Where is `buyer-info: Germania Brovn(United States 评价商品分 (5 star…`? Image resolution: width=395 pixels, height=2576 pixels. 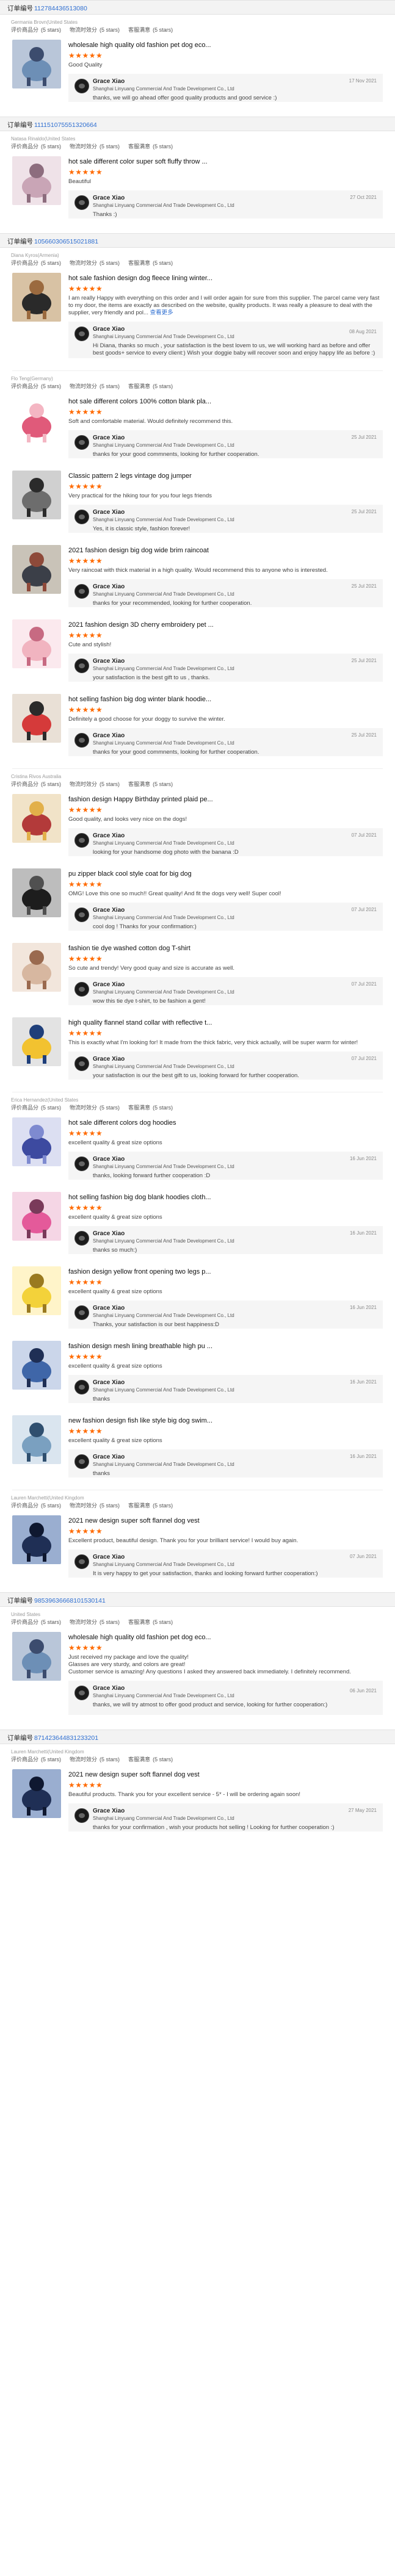
buyer-info: Germania Brovn(United States 评价商品分 (5 star… is located at coordinates (197, 24).